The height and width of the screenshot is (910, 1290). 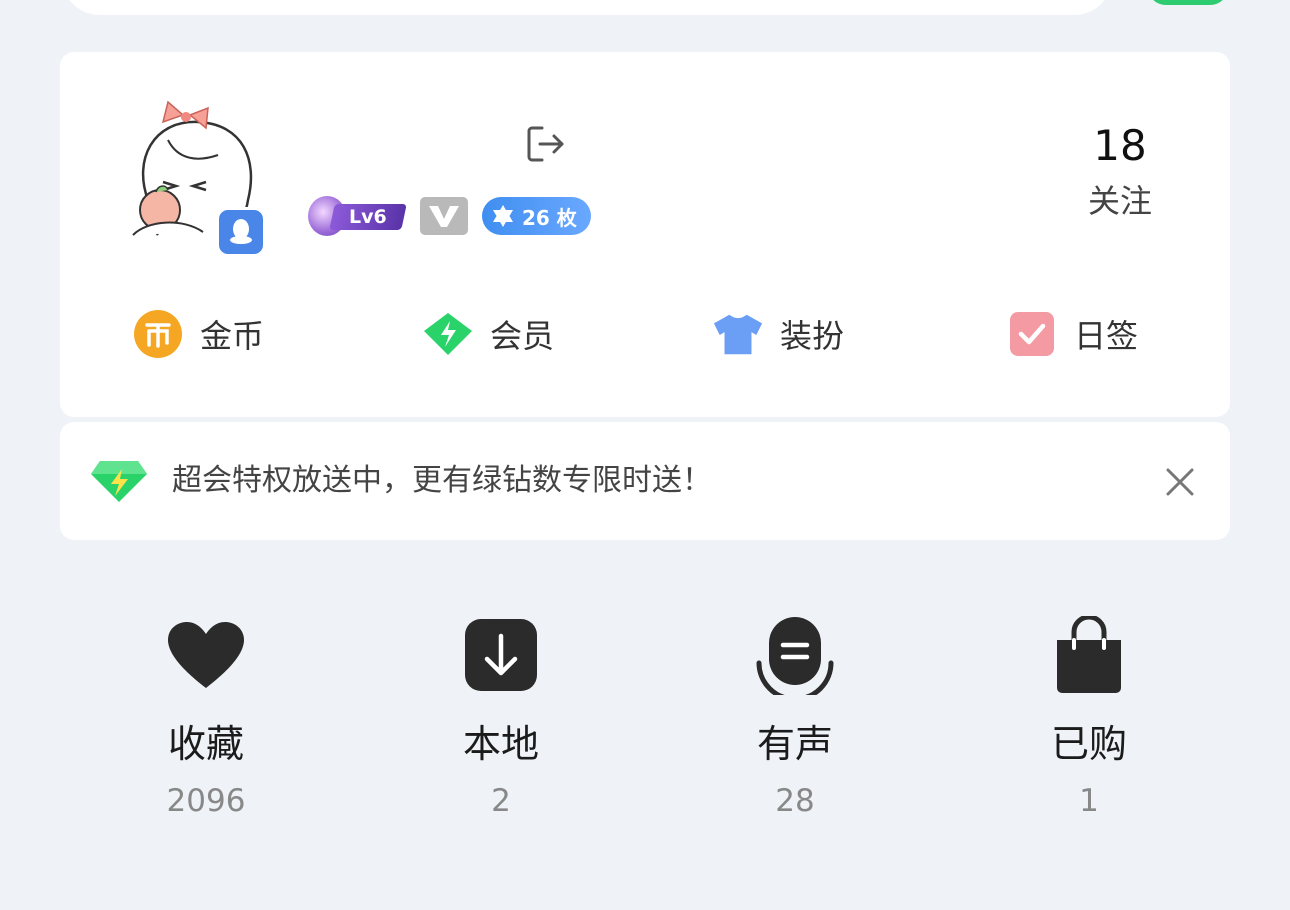 I want to click on promo-text: 超会特权放送中，更有绿钻数专限时送！, so click(x=442, y=480).